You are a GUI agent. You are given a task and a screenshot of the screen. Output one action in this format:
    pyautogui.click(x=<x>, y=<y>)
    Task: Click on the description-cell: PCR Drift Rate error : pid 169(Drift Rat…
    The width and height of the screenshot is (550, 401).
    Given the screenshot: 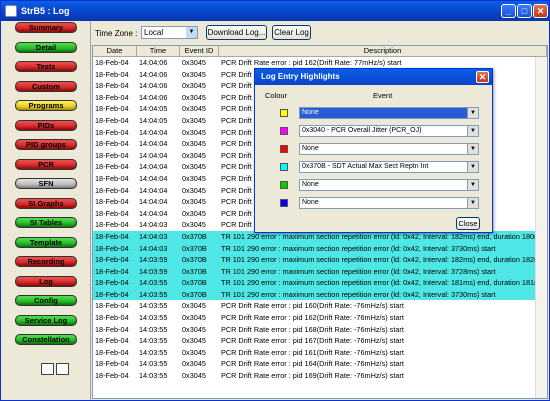 What is the action you would take?
    pyautogui.click(x=312, y=376)
    